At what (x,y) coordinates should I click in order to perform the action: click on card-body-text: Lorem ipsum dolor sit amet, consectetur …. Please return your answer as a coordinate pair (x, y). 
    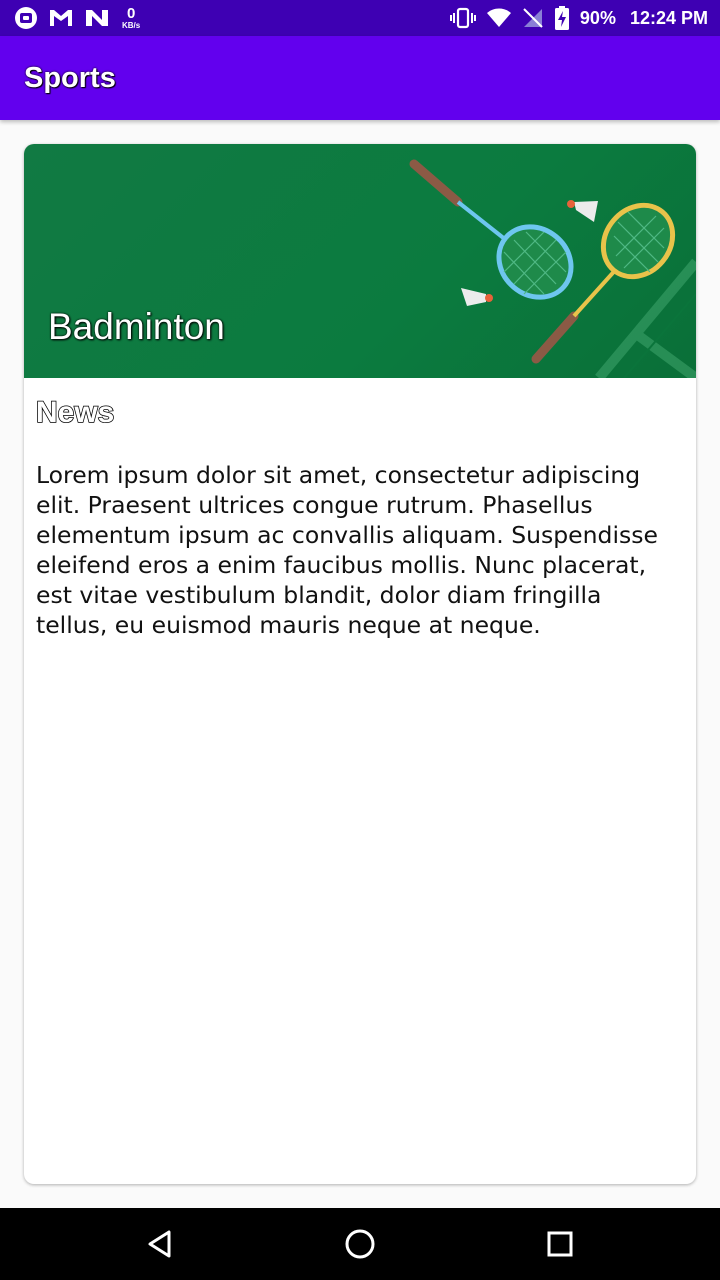
    Looking at the image, I should click on (347, 550).